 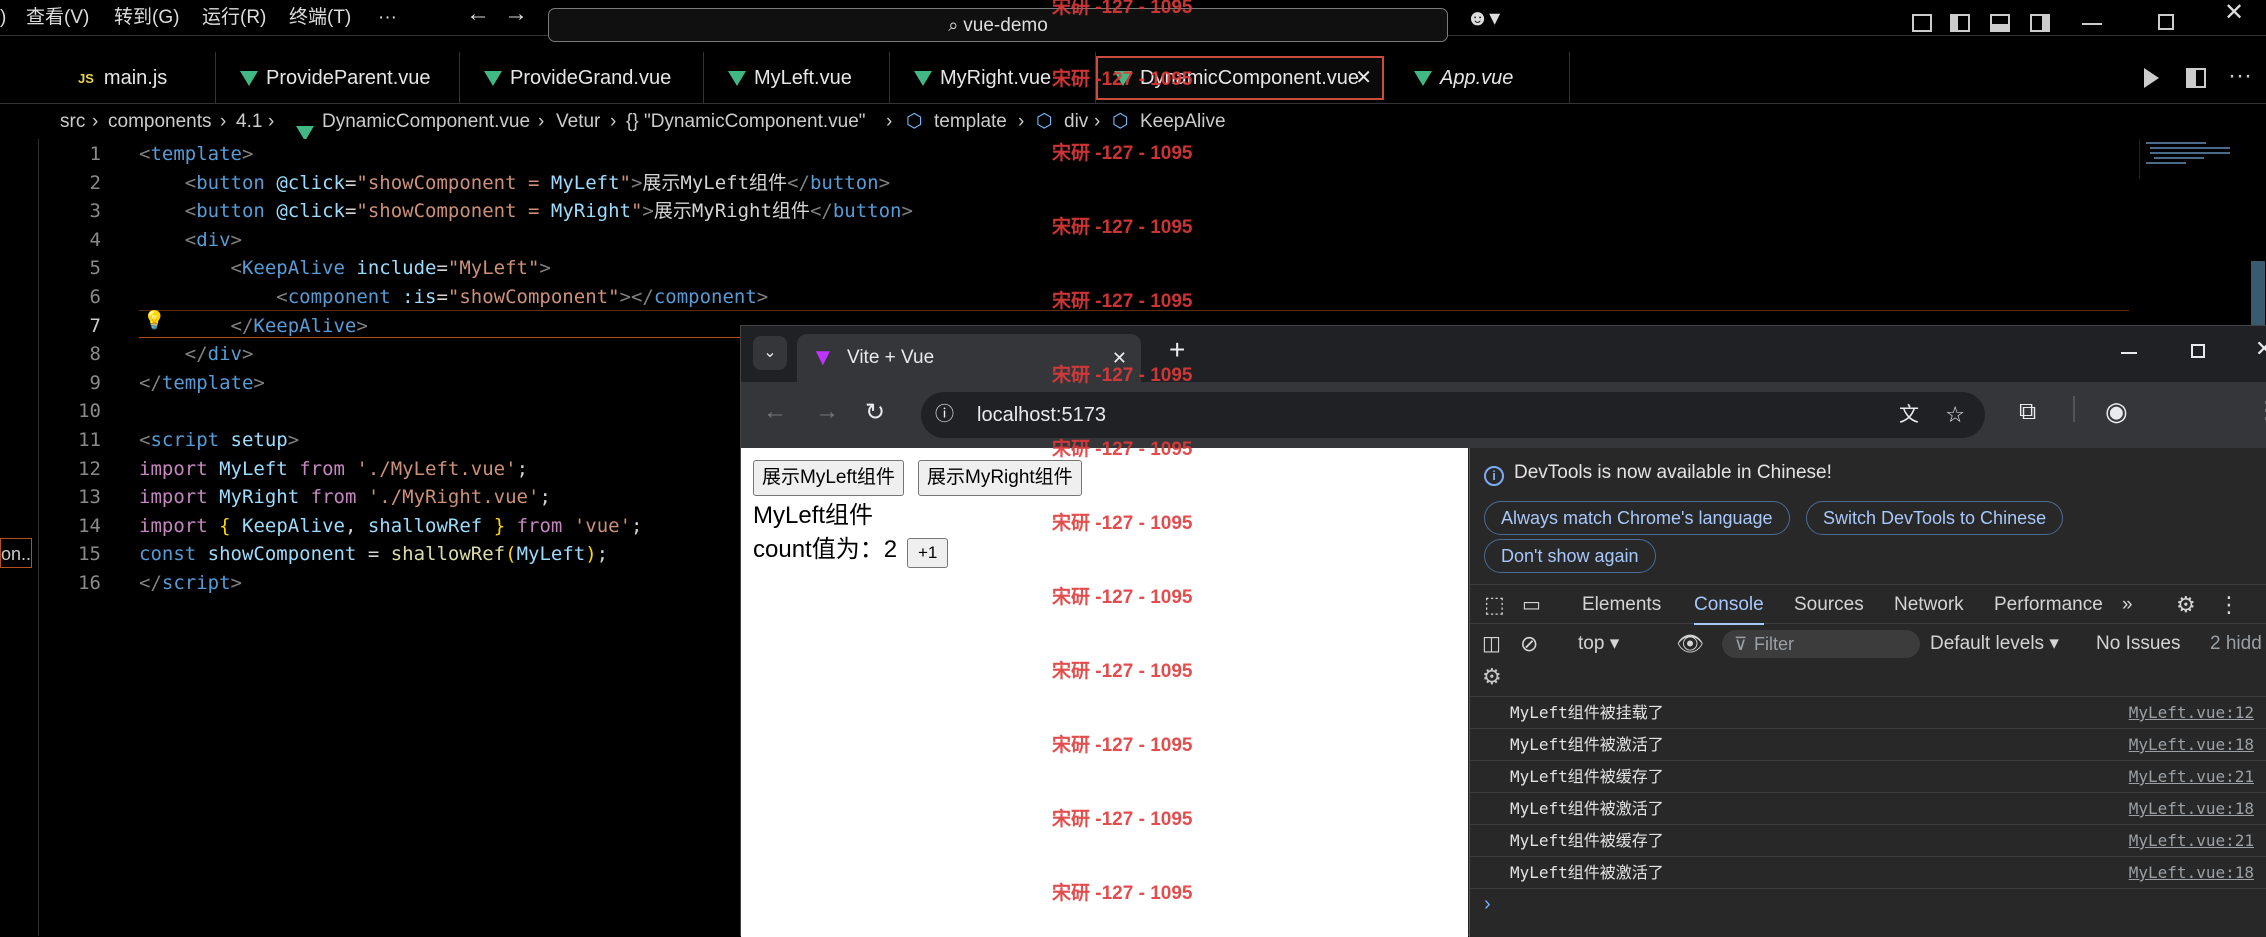 What do you see at coordinates (770, 353) in the screenshot?
I see `tab-search-icon: ⌄` at bounding box center [770, 353].